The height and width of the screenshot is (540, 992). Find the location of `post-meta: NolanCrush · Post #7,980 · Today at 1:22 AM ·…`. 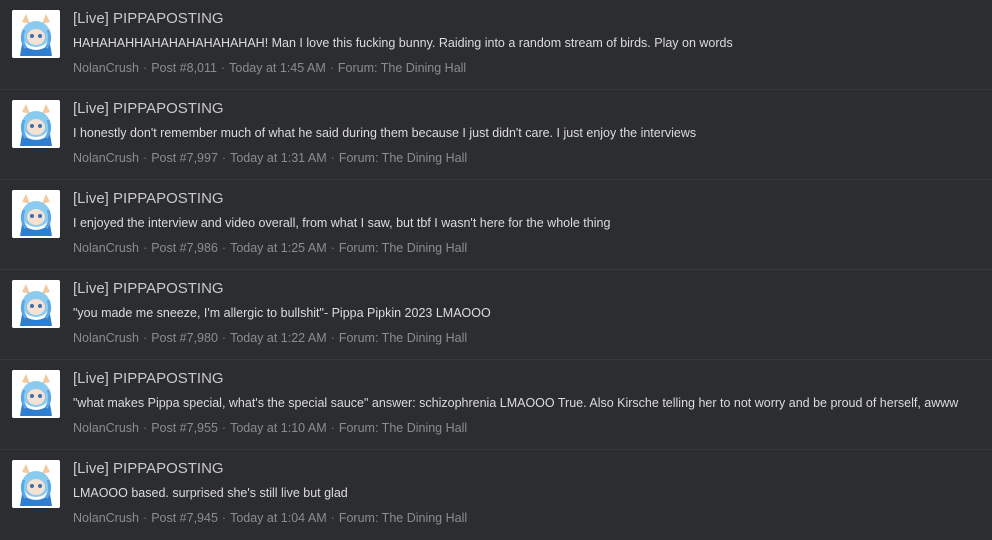

post-meta: NolanCrush · Post #7,980 · Today at 1:22 AM ·… is located at coordinates (270, 338).